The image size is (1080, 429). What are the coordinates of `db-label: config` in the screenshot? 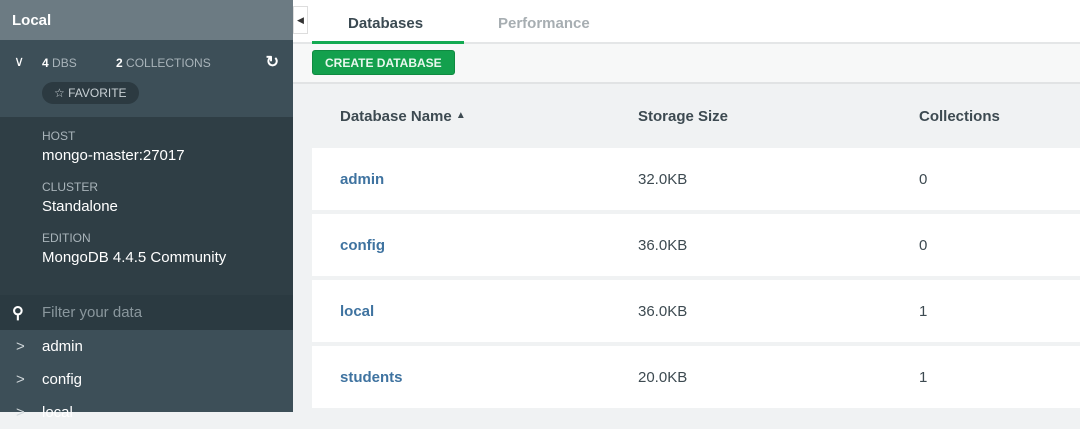 It's located at (62, 379).